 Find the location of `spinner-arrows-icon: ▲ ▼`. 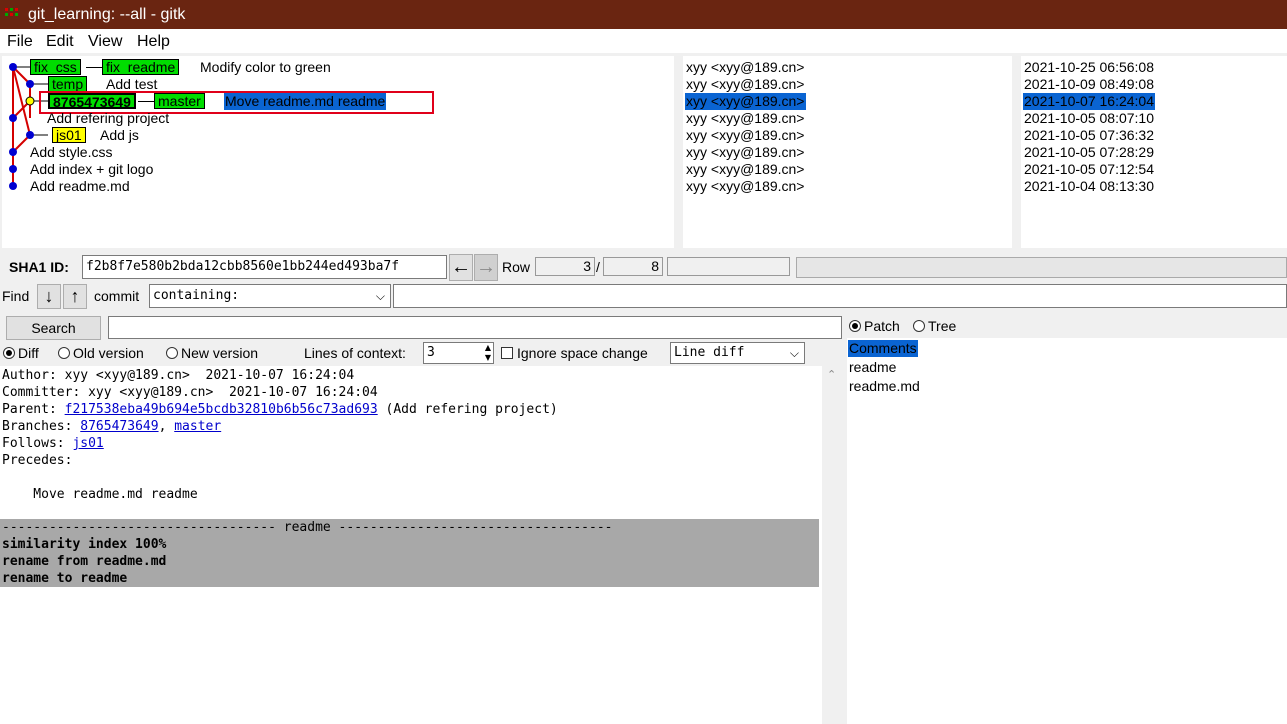

spinner-arrows-icon: ▲ ▼ is located at coordinates (488, 353).